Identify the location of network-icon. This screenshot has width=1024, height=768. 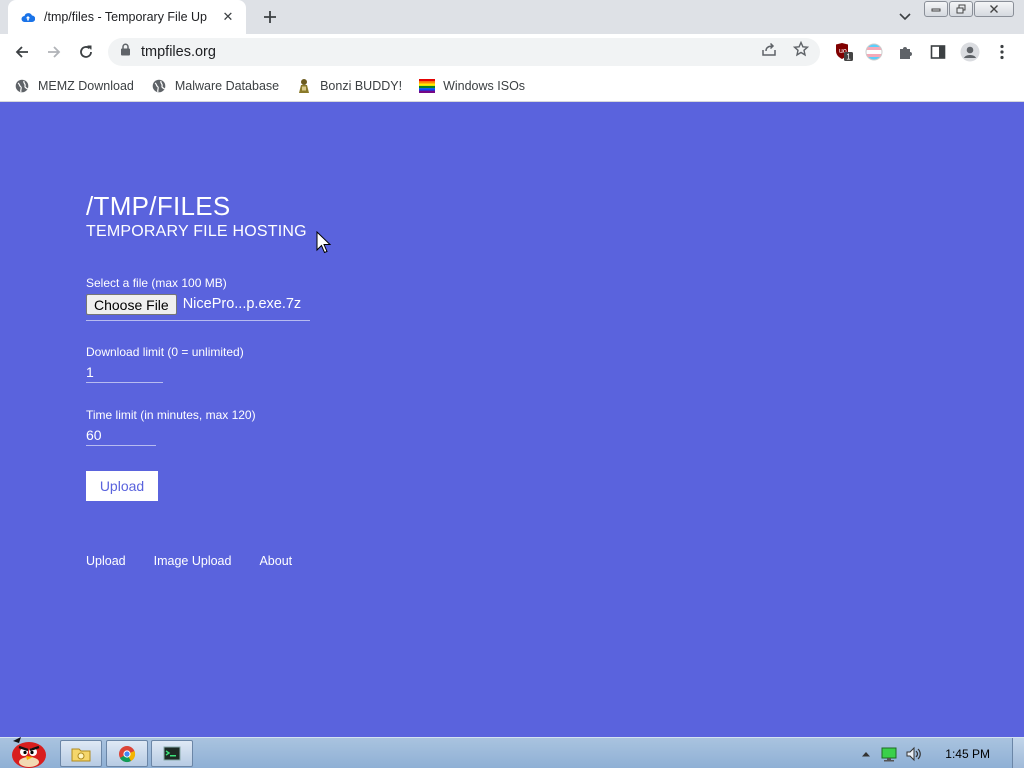
(890, 754).